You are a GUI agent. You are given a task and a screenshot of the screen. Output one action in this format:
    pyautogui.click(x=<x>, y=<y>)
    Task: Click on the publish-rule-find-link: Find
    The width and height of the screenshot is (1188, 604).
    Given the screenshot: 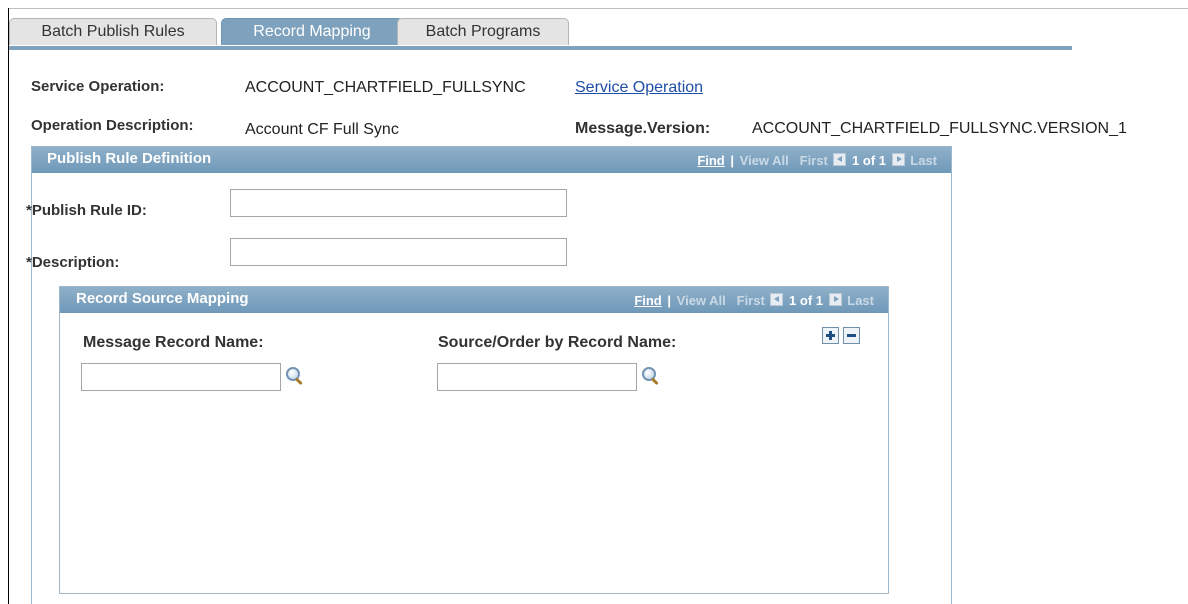 What is the action you would take?
    pyautogui.click(x=710, y=160)
    